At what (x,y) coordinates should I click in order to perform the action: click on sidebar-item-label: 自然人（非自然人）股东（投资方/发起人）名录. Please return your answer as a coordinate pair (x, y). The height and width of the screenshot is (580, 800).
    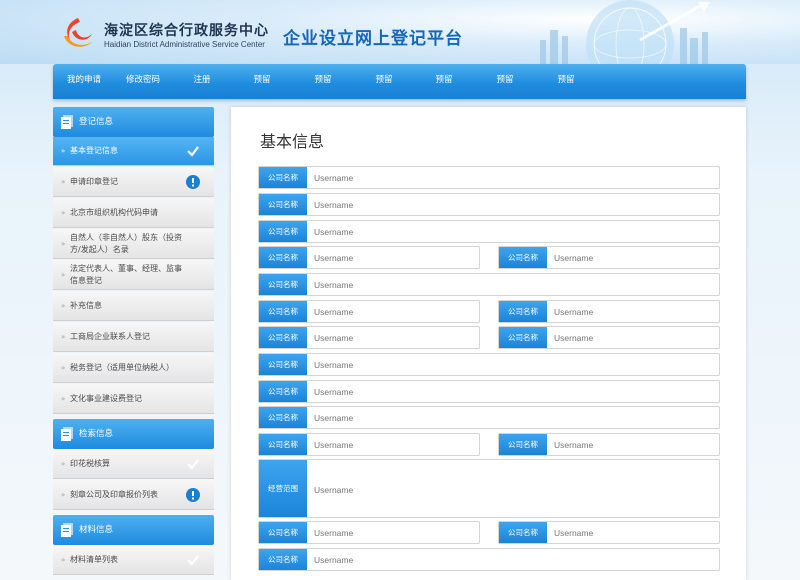
    Looking at the image, I should click on (126, 243).